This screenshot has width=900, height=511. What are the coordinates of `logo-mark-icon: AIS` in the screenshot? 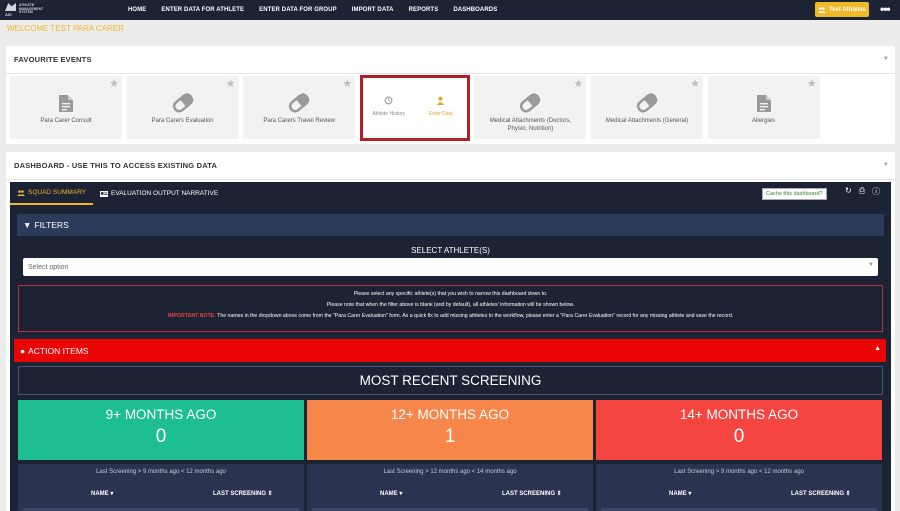 It's located at (10, 10).